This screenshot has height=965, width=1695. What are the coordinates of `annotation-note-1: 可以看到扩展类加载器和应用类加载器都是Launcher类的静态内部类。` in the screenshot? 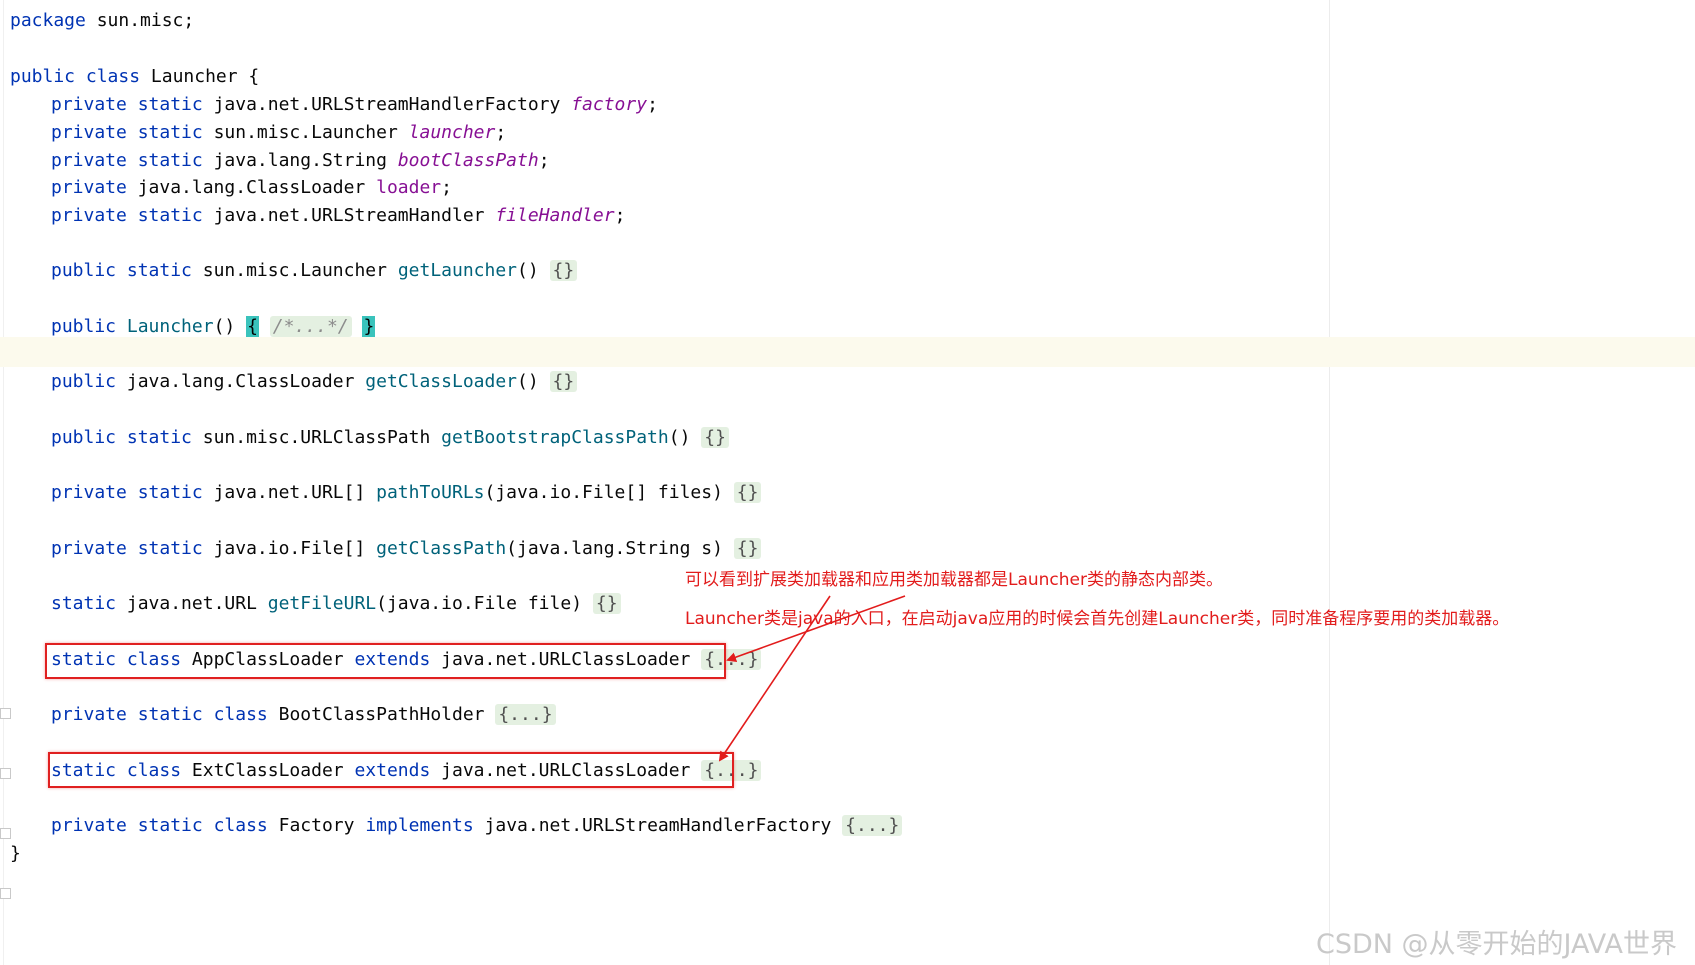 It's located at (954, 580).